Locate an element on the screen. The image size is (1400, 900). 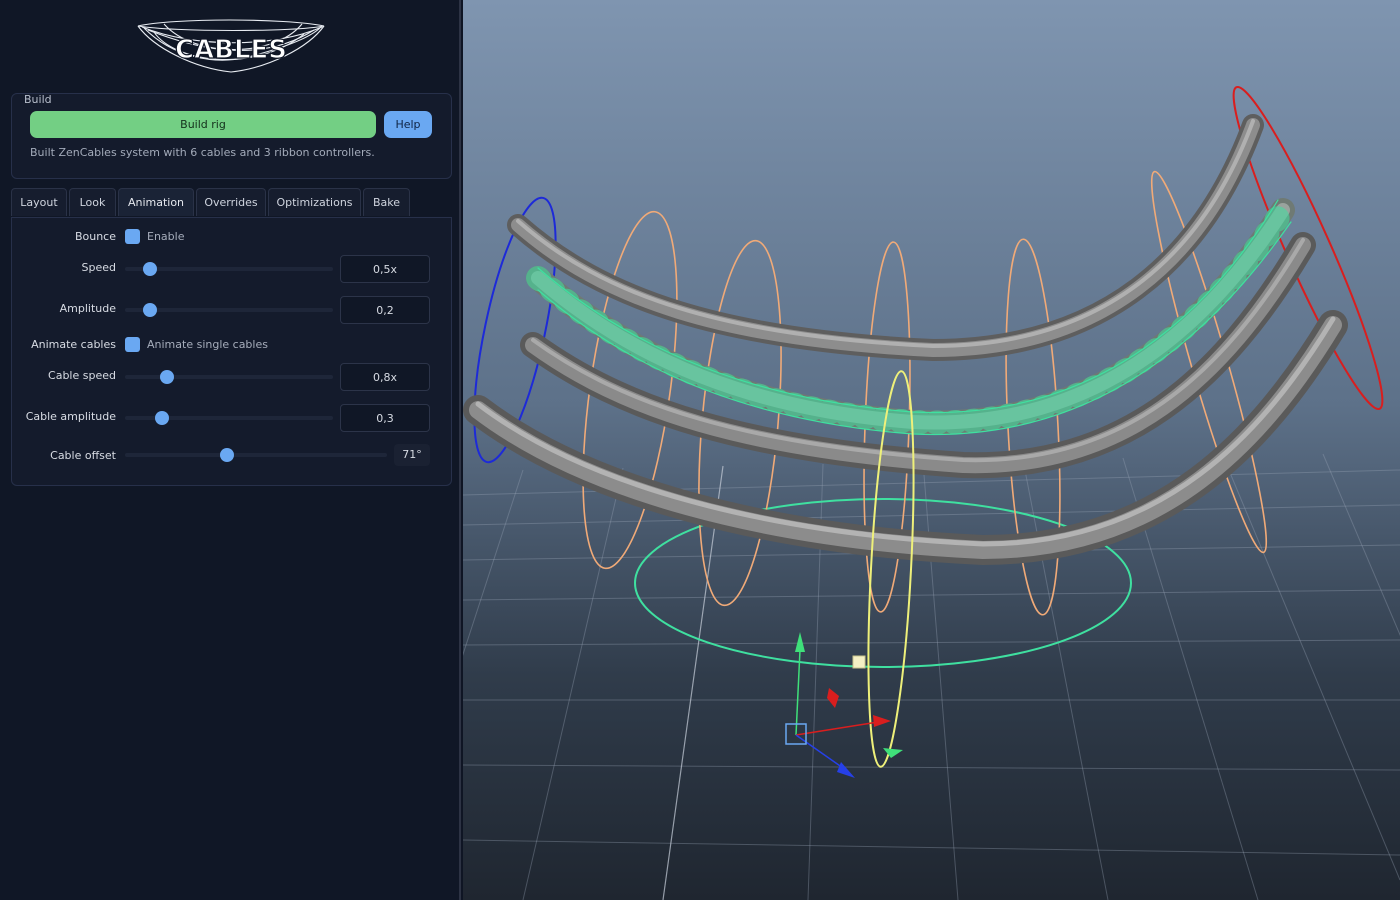
cable-offset-label: Cable offset is located at coordinates (83, 455).